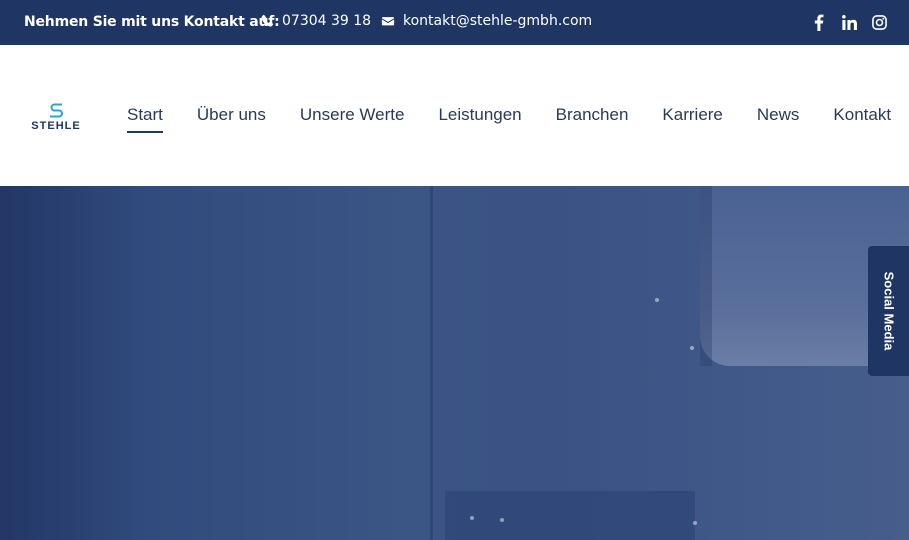  Describe the element at coordinates (479, 119) in the screenshot. I see `nav-item-leistungen: Leistungen` at that location.